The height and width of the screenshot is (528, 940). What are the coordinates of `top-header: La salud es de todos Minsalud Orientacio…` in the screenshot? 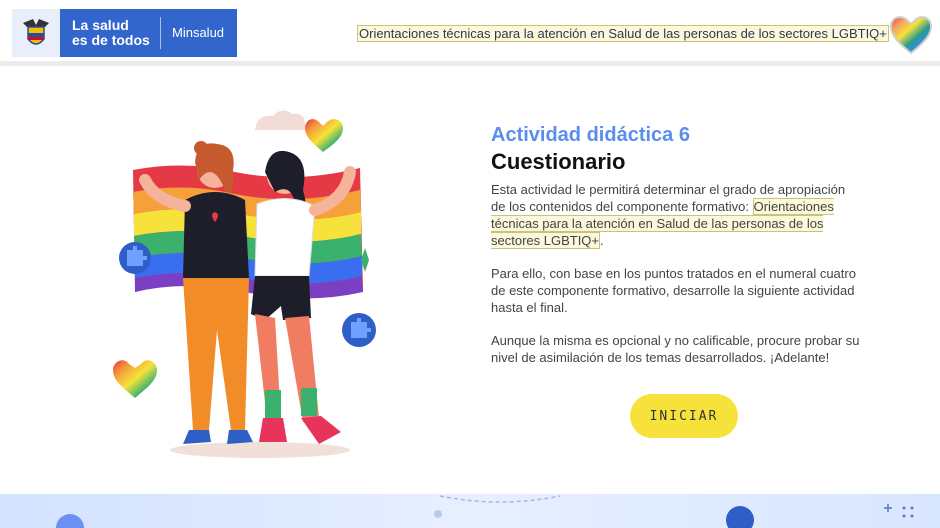 It's located at (470, 33).